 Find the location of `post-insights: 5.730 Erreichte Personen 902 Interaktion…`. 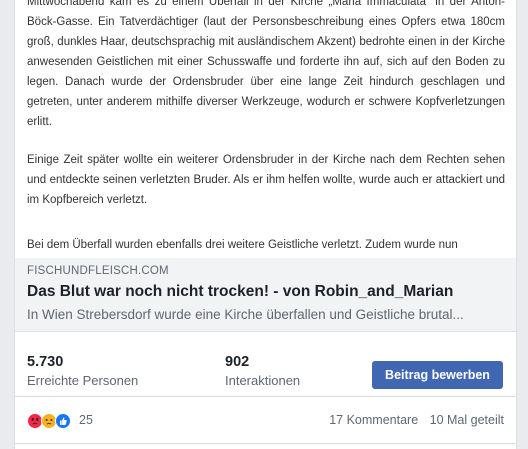

post-insights: 5.730 Erreichte Personen 902 Interaktion… is located at coordinates (265, 364).